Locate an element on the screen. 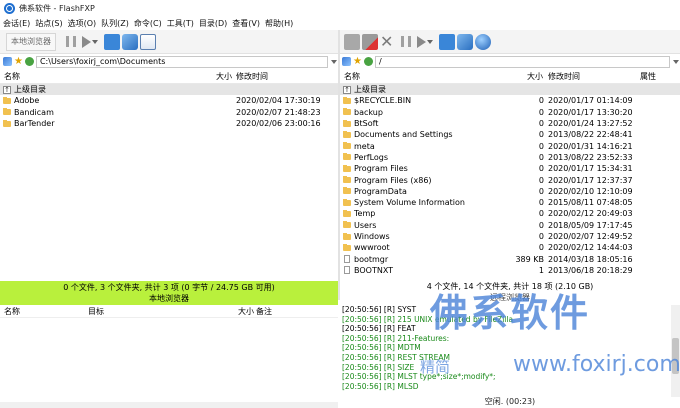 The width and height of the screenshot is (680, 408). queue-scrollbar is located at coordinates (169, 405).